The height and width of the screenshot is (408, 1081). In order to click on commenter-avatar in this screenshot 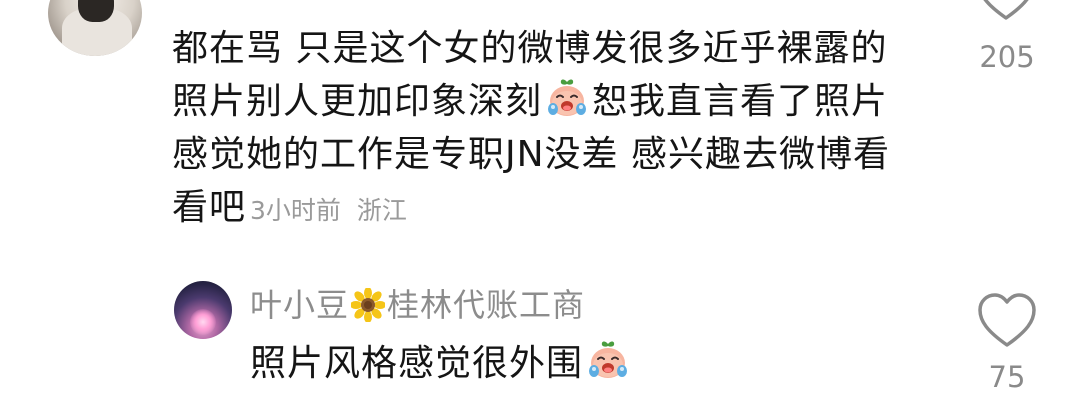, I will do `click(95, 28)`.